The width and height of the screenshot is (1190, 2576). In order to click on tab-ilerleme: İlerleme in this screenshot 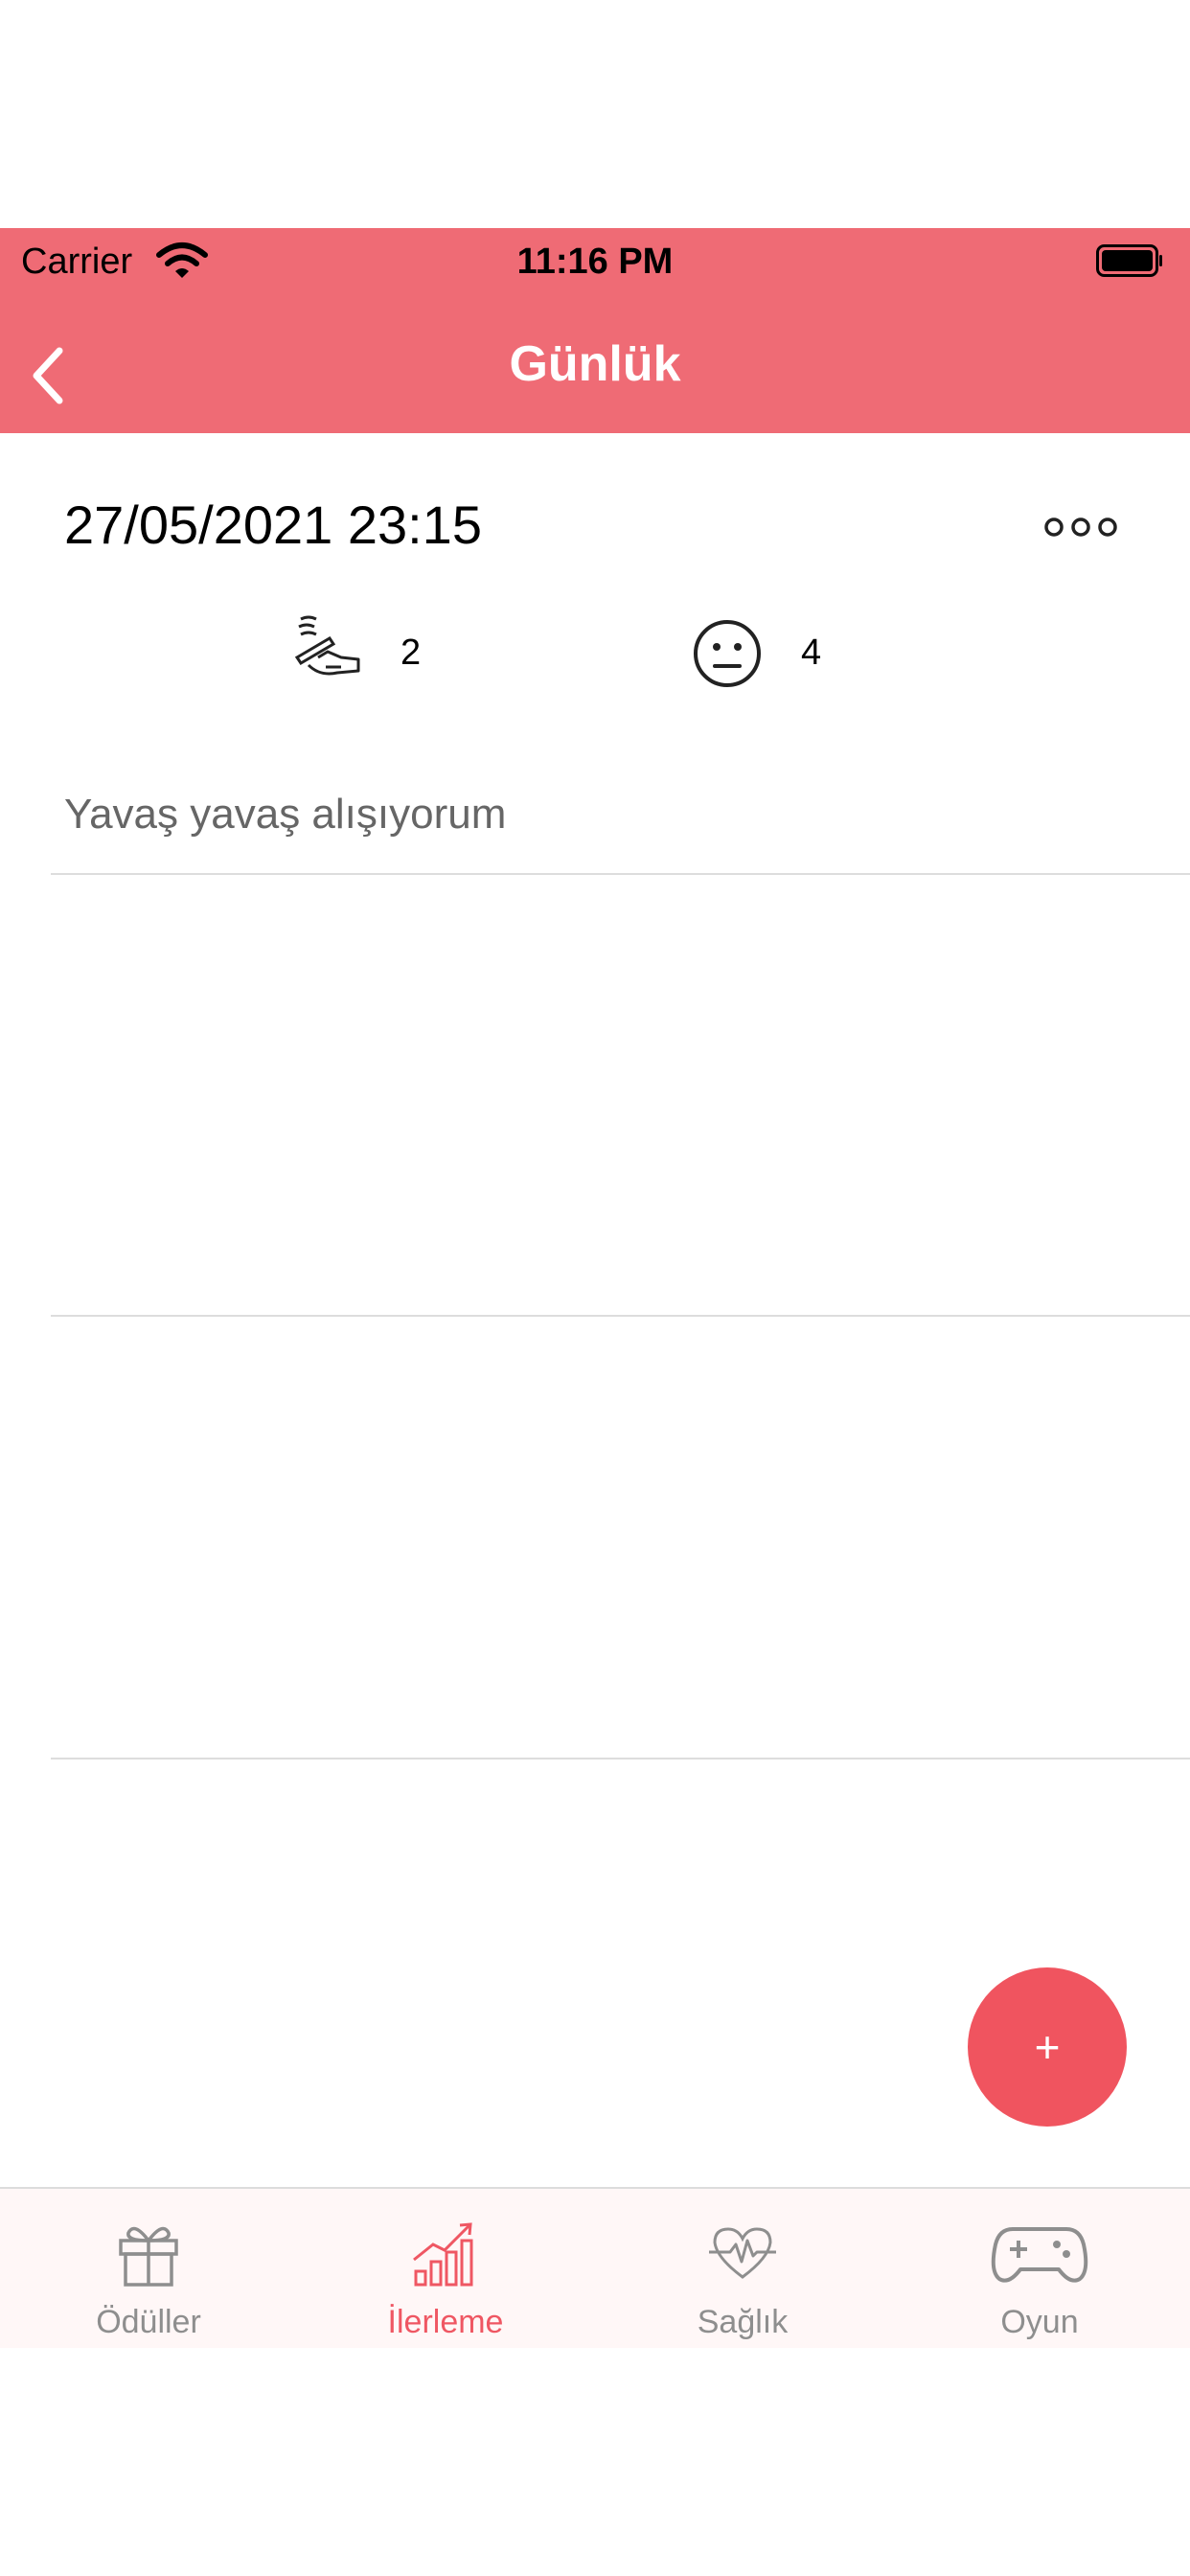, I will do `click(445, 2268)`.